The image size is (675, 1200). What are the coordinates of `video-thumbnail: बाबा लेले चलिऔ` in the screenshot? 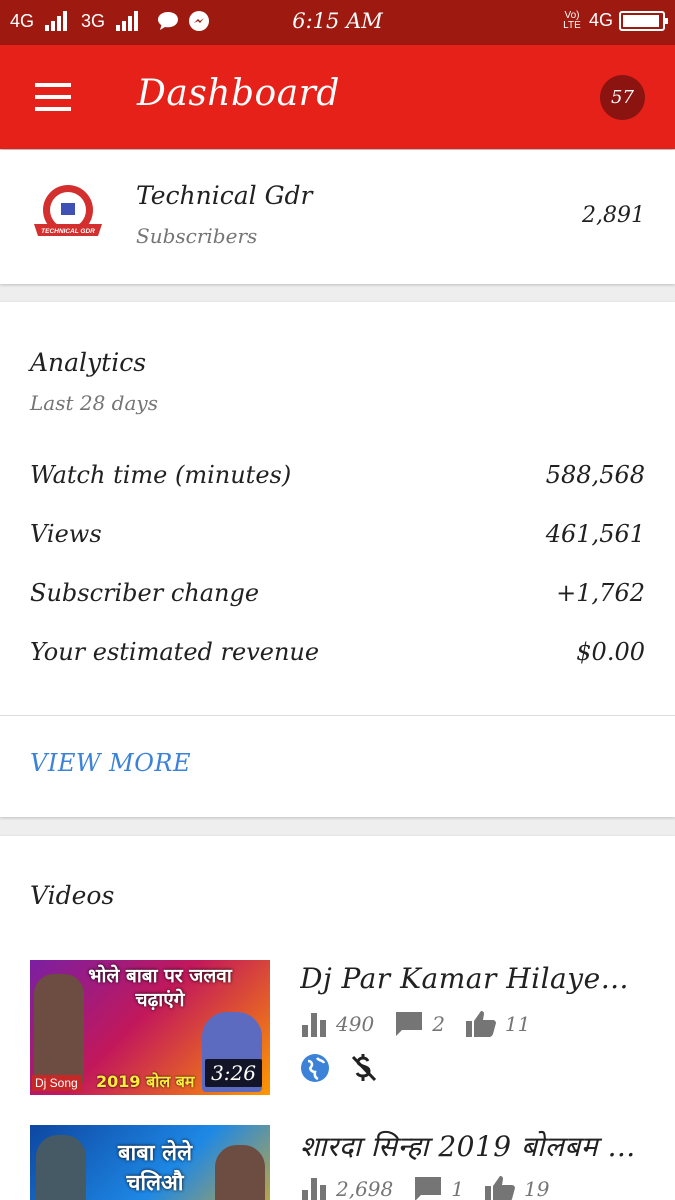 It's located at (150, 1162).